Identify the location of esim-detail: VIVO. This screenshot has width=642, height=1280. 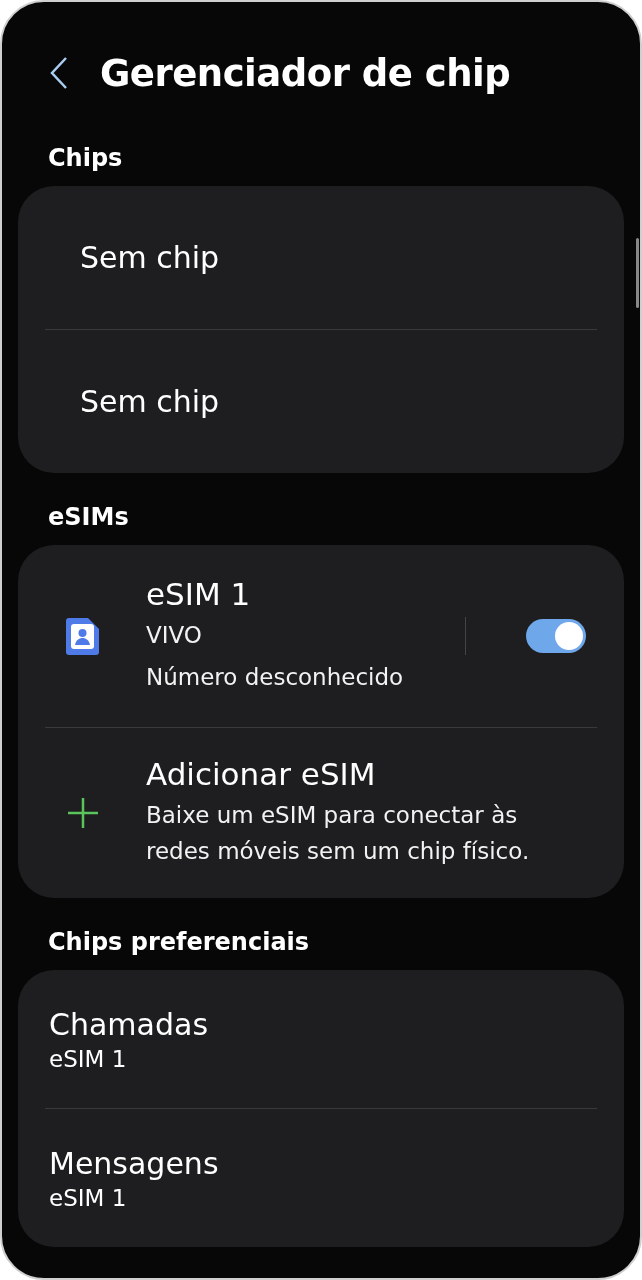
(174, 636).